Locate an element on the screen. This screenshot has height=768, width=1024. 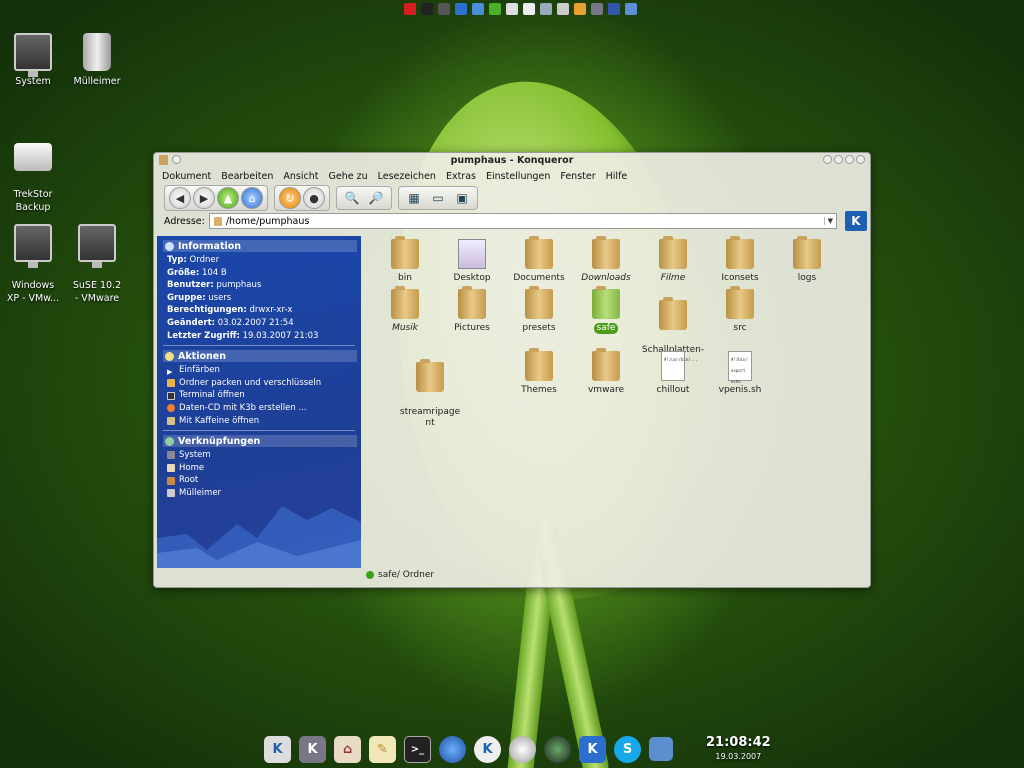
zoom-out-icon: 🔎 is located at coordinates (376, 198).